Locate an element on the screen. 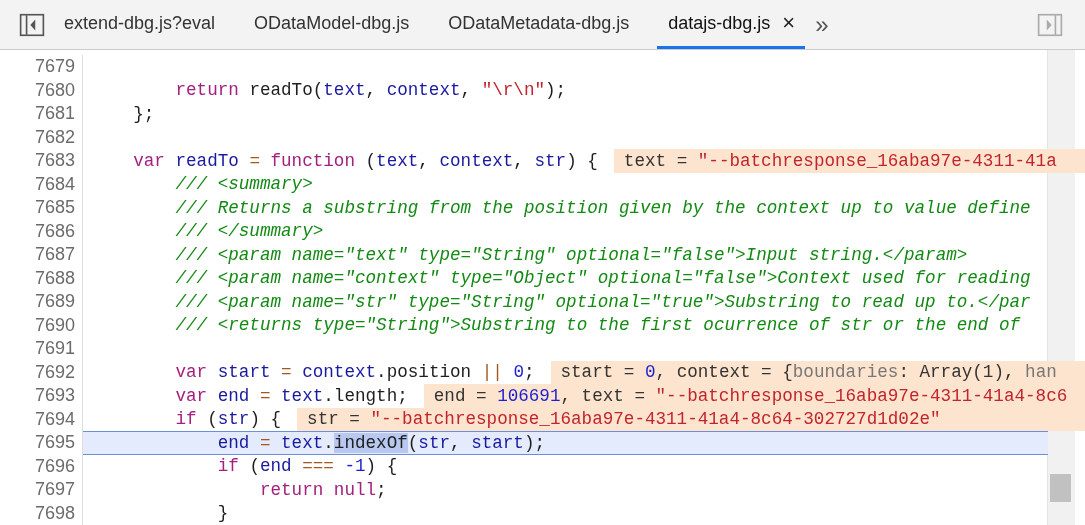 Image resolution: width=1085 pixels, height=525 pixels. code-line: if (str) { is located at coordinates (228, 419).